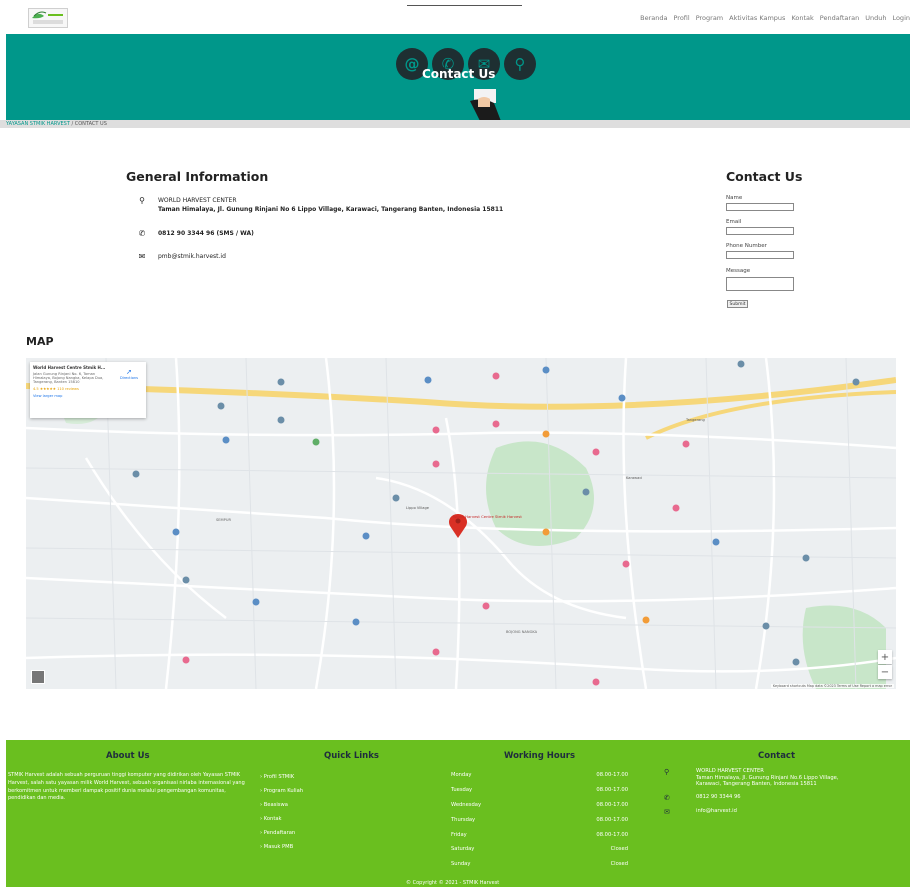 This screenshot has width=910, height=887. I want to click on breadcrumb: YAYASAN STMIK HARVEST / CONTACT US, so click(56, 124).